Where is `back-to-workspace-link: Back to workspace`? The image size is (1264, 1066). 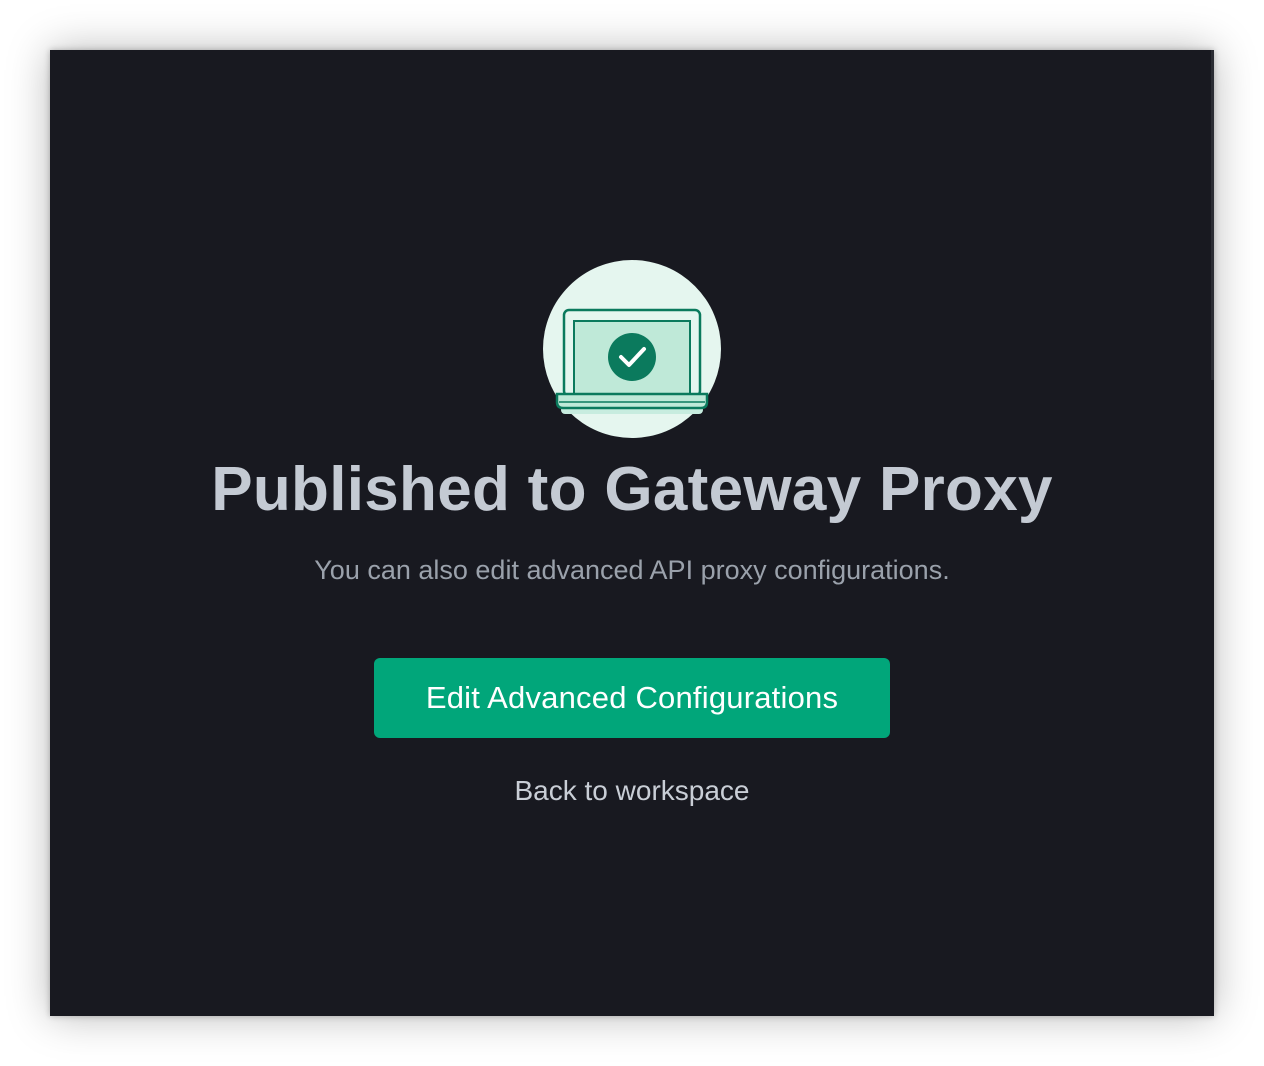
back-to-workspace-link: Back to workspace is located at coordinates (632, 791).